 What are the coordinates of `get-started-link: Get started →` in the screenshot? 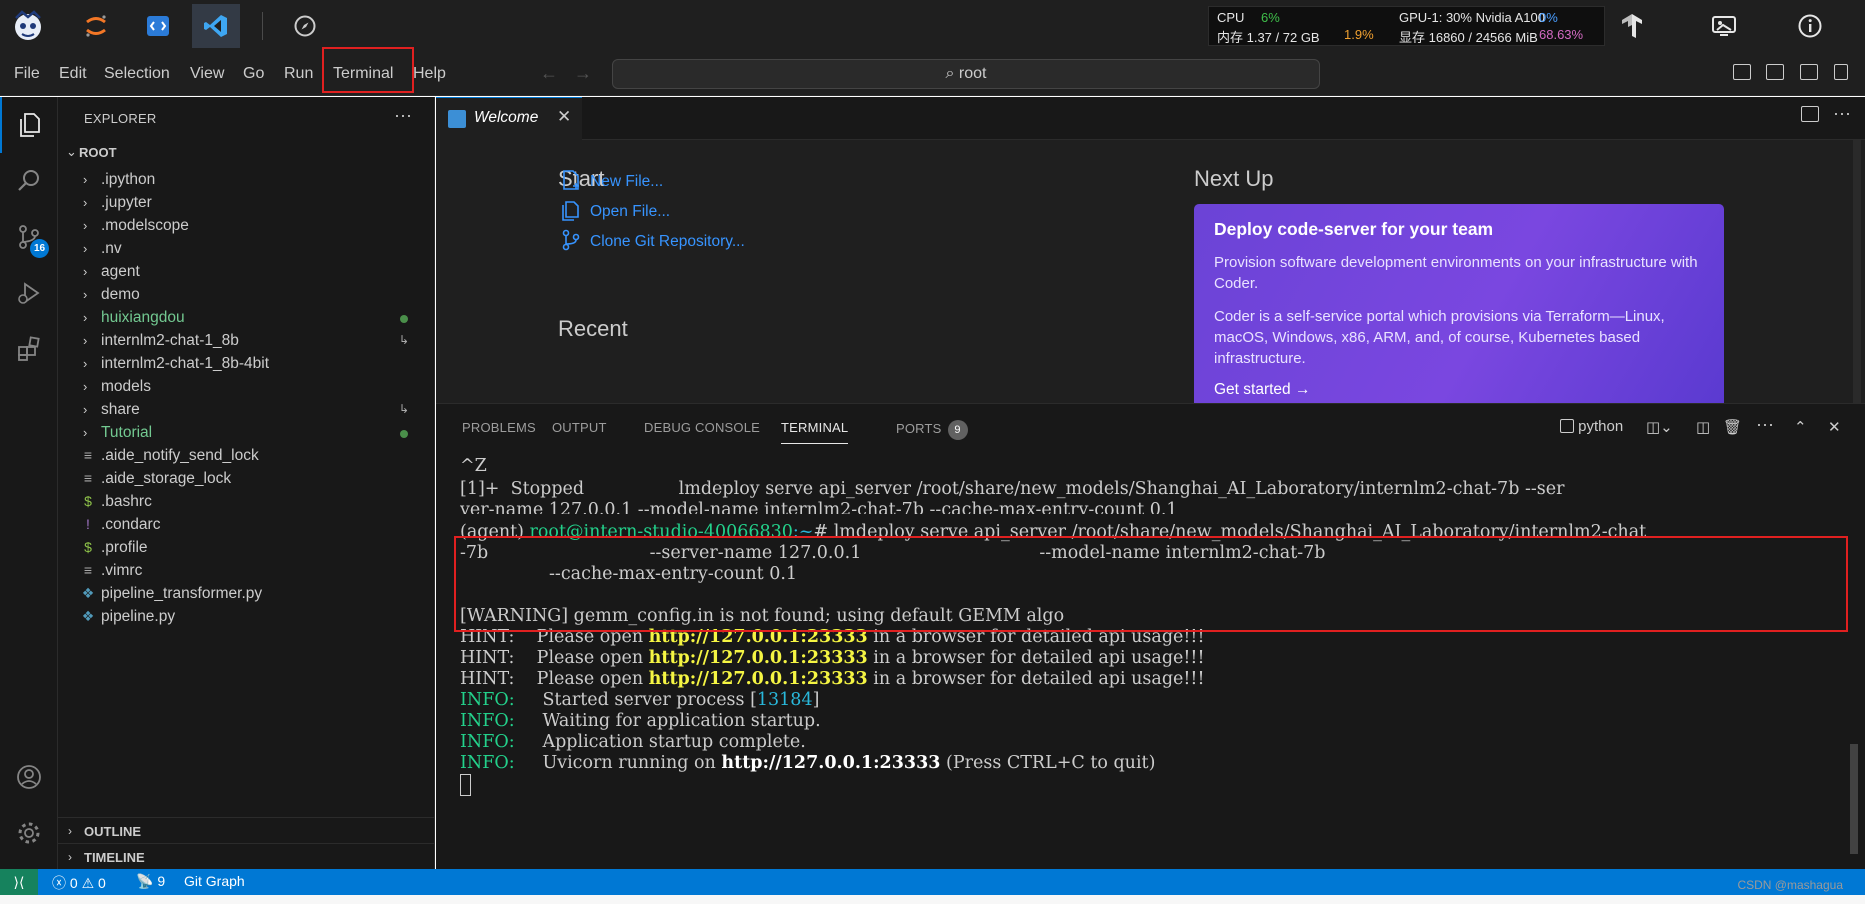 It's located at (1459, 390).